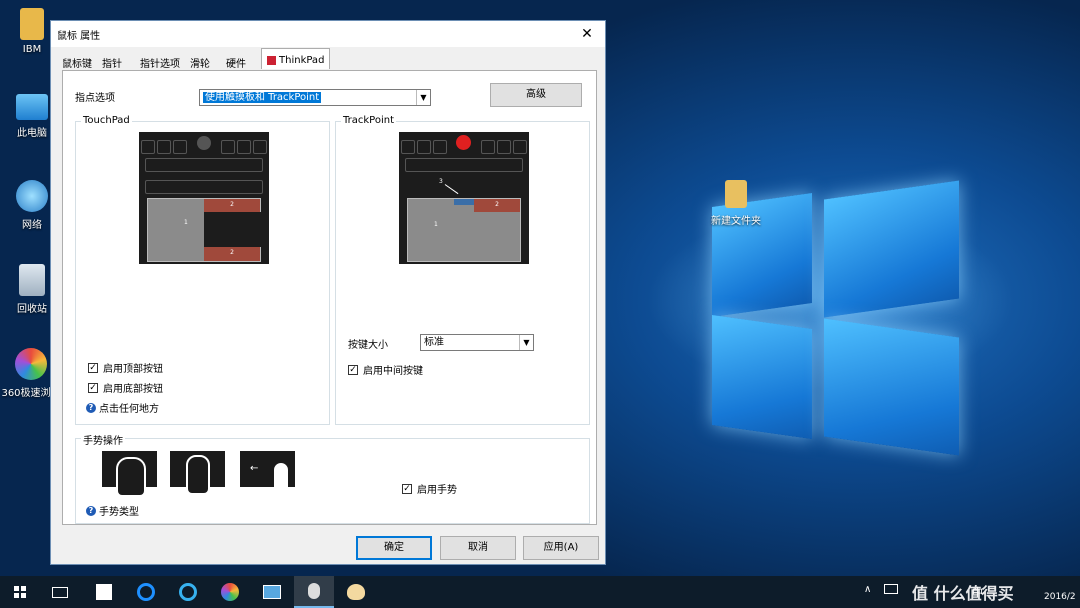 The height and width of the screenshot is (608, 1080). Describe the element at coordinates (867, 589) in the screenshot. I see `chevron-up-icon: ∧` at that location.